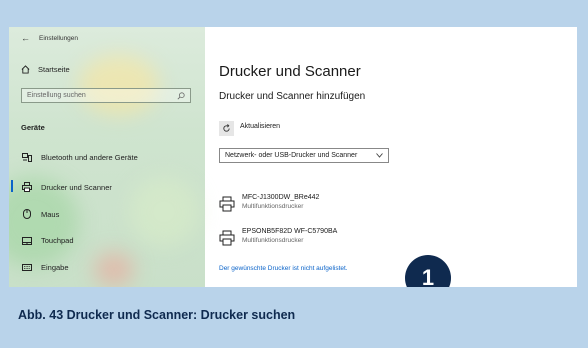  Describe the element at coordinates (269, 202) in the screenshot. I see `printer-list-item: MFC-J1300DW_BRe442 Multifunktionsdrucker` at that location.